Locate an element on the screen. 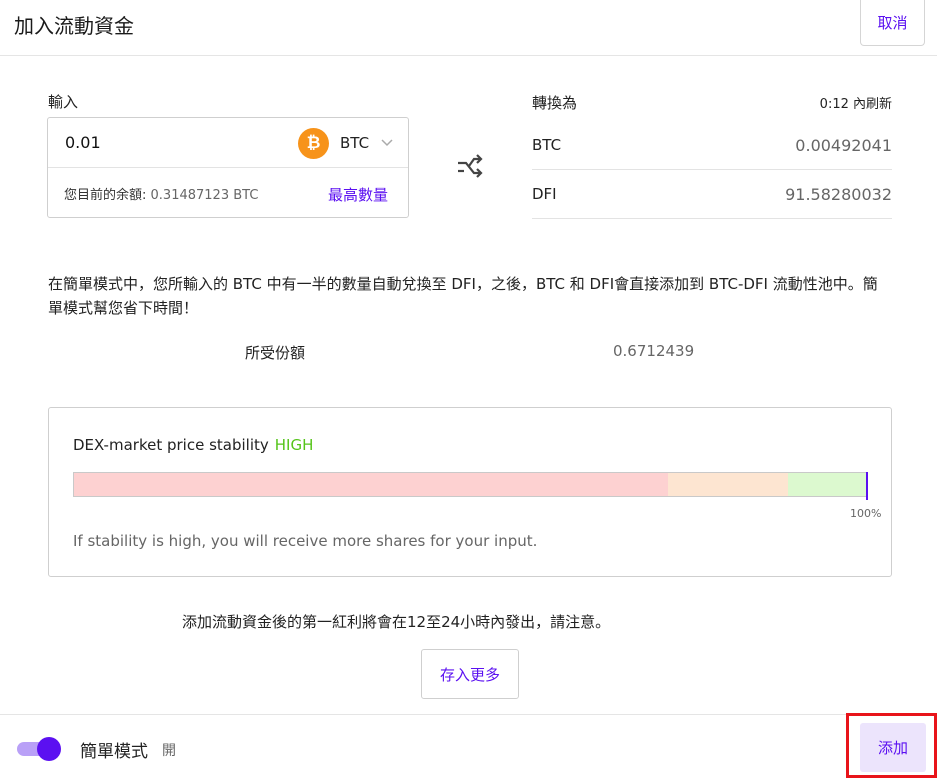  conversion-row: BTC 0.00492041 is located at coordinates (712, 145).